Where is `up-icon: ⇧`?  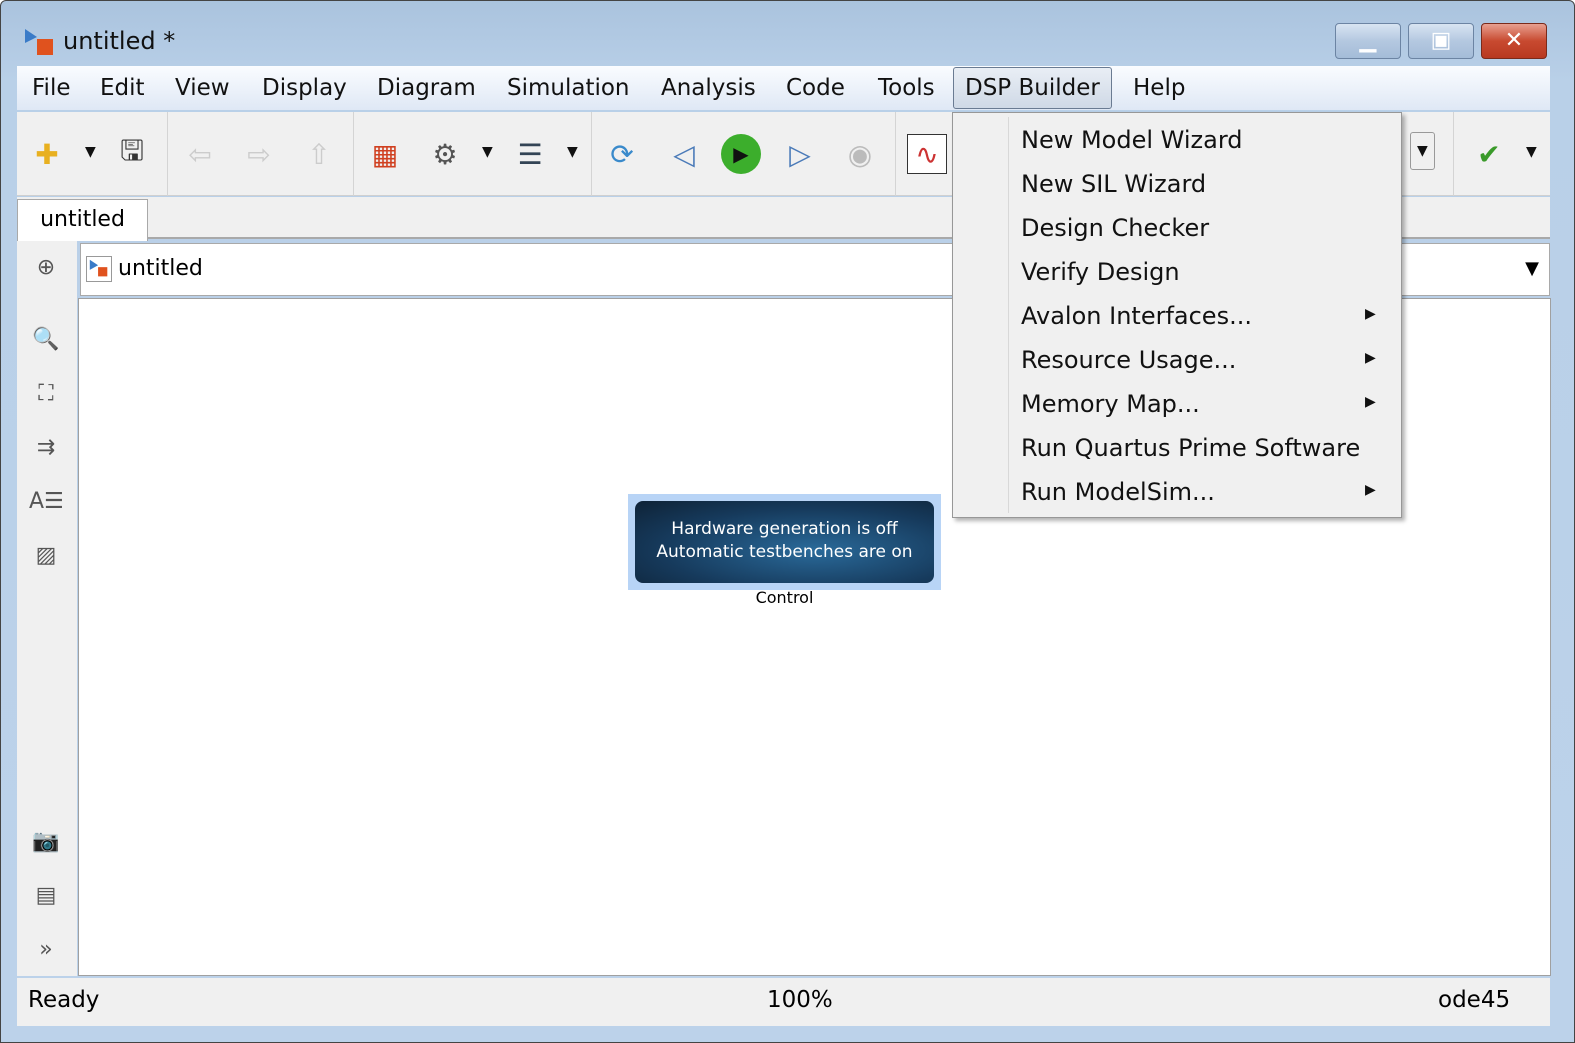
up-icon: ⇧ is located at coordinates (319, 154).